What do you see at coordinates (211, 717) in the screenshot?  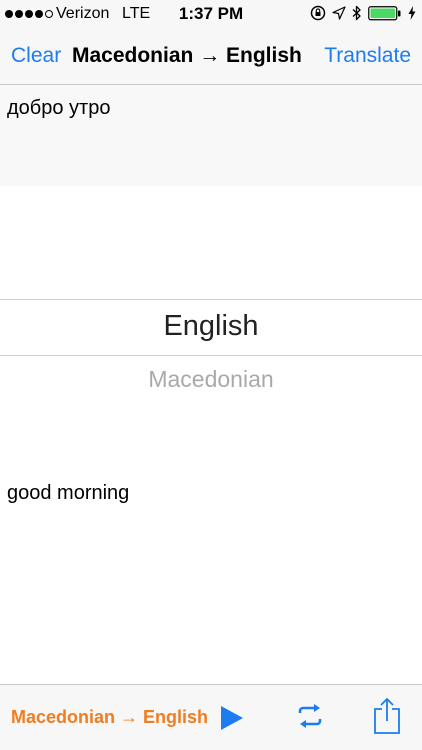 I see `bottom-toolbar: Macedonian → English` at bounding box center [211, 717].